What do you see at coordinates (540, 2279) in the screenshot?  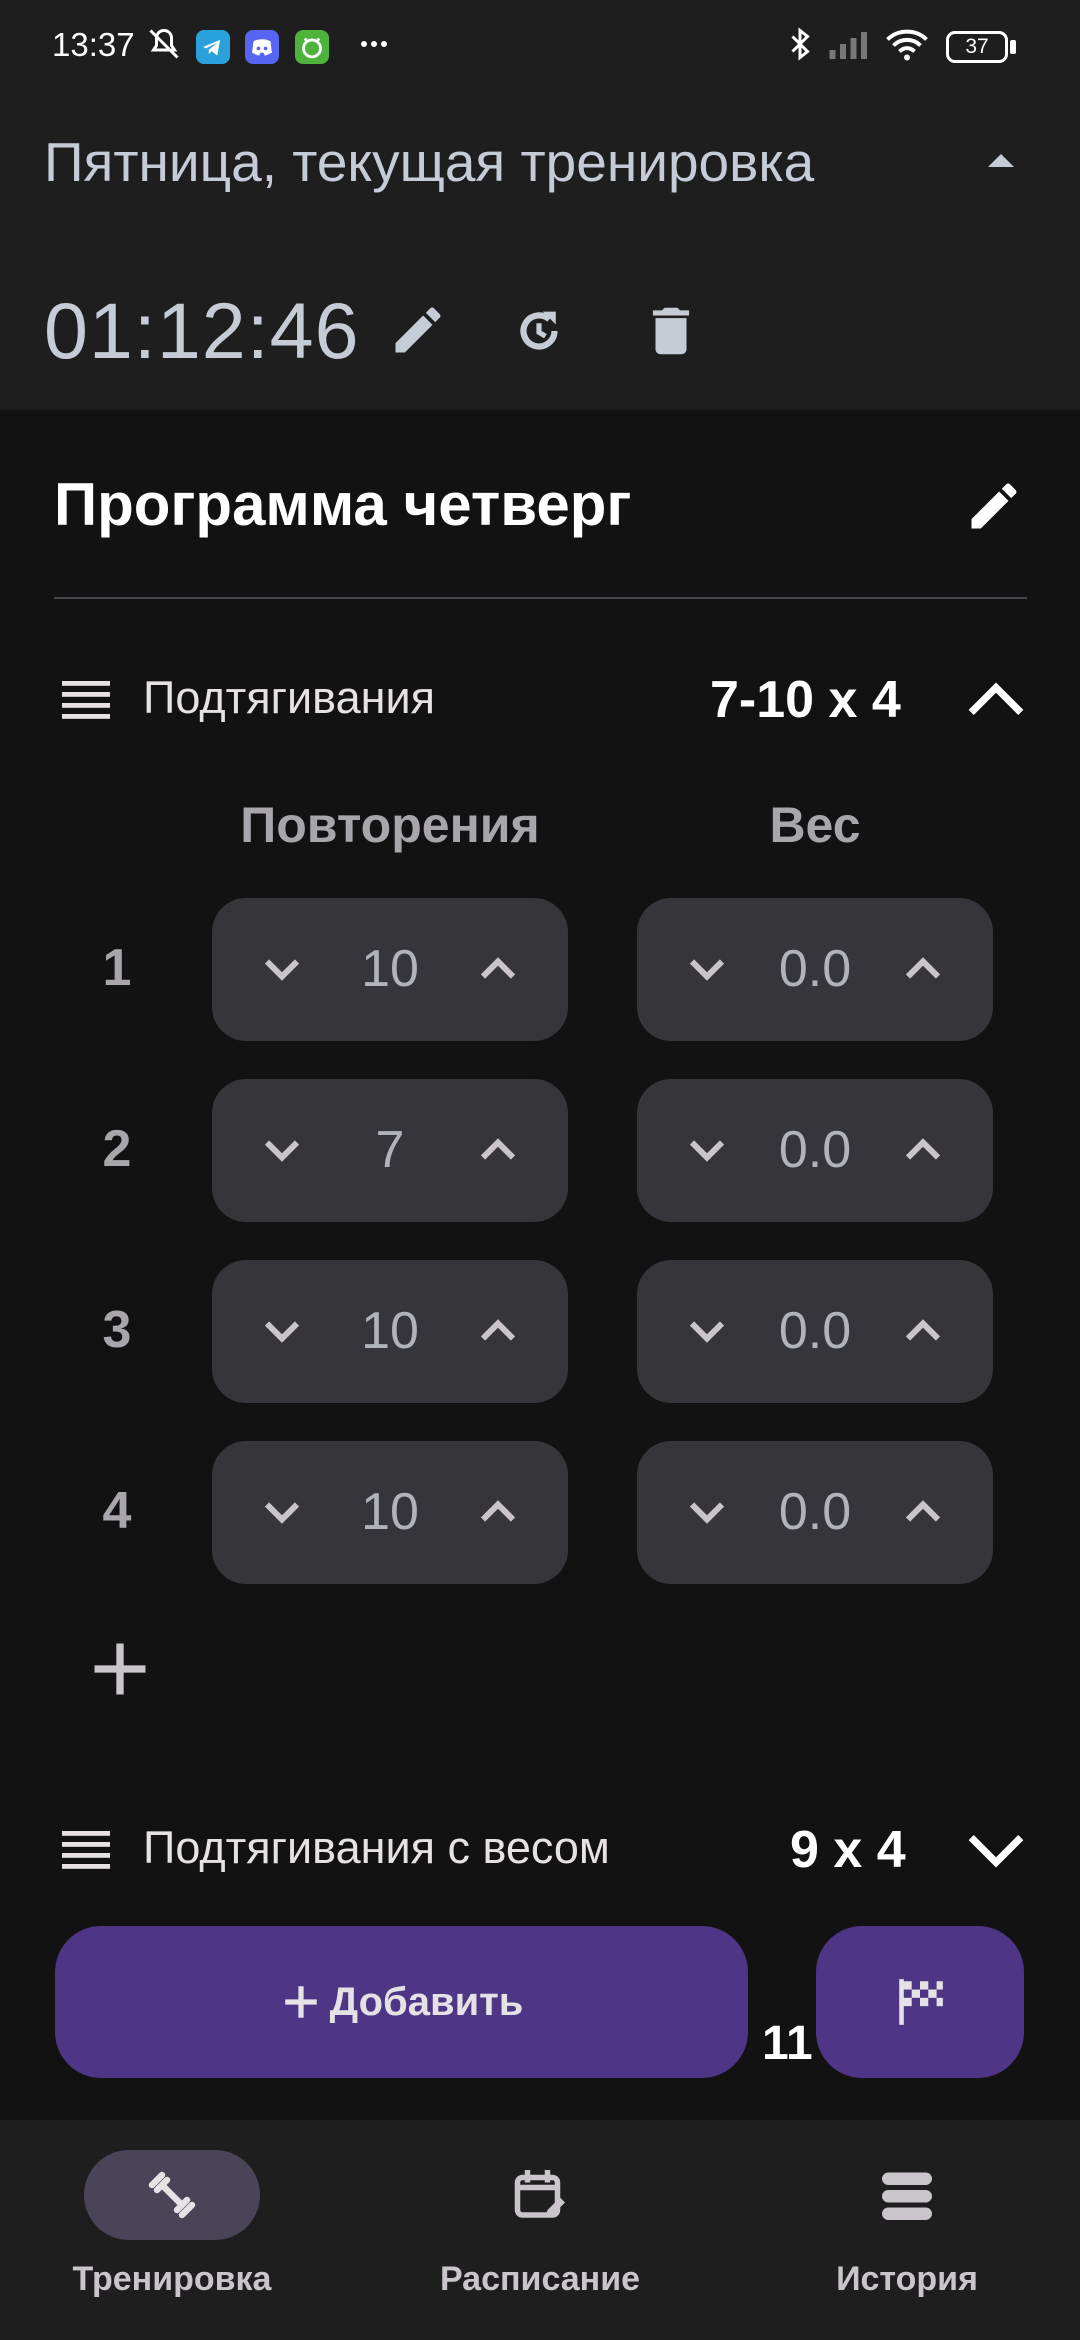 I see `nav-label-schedule: Расписание` at bounding box center [540, 2279].